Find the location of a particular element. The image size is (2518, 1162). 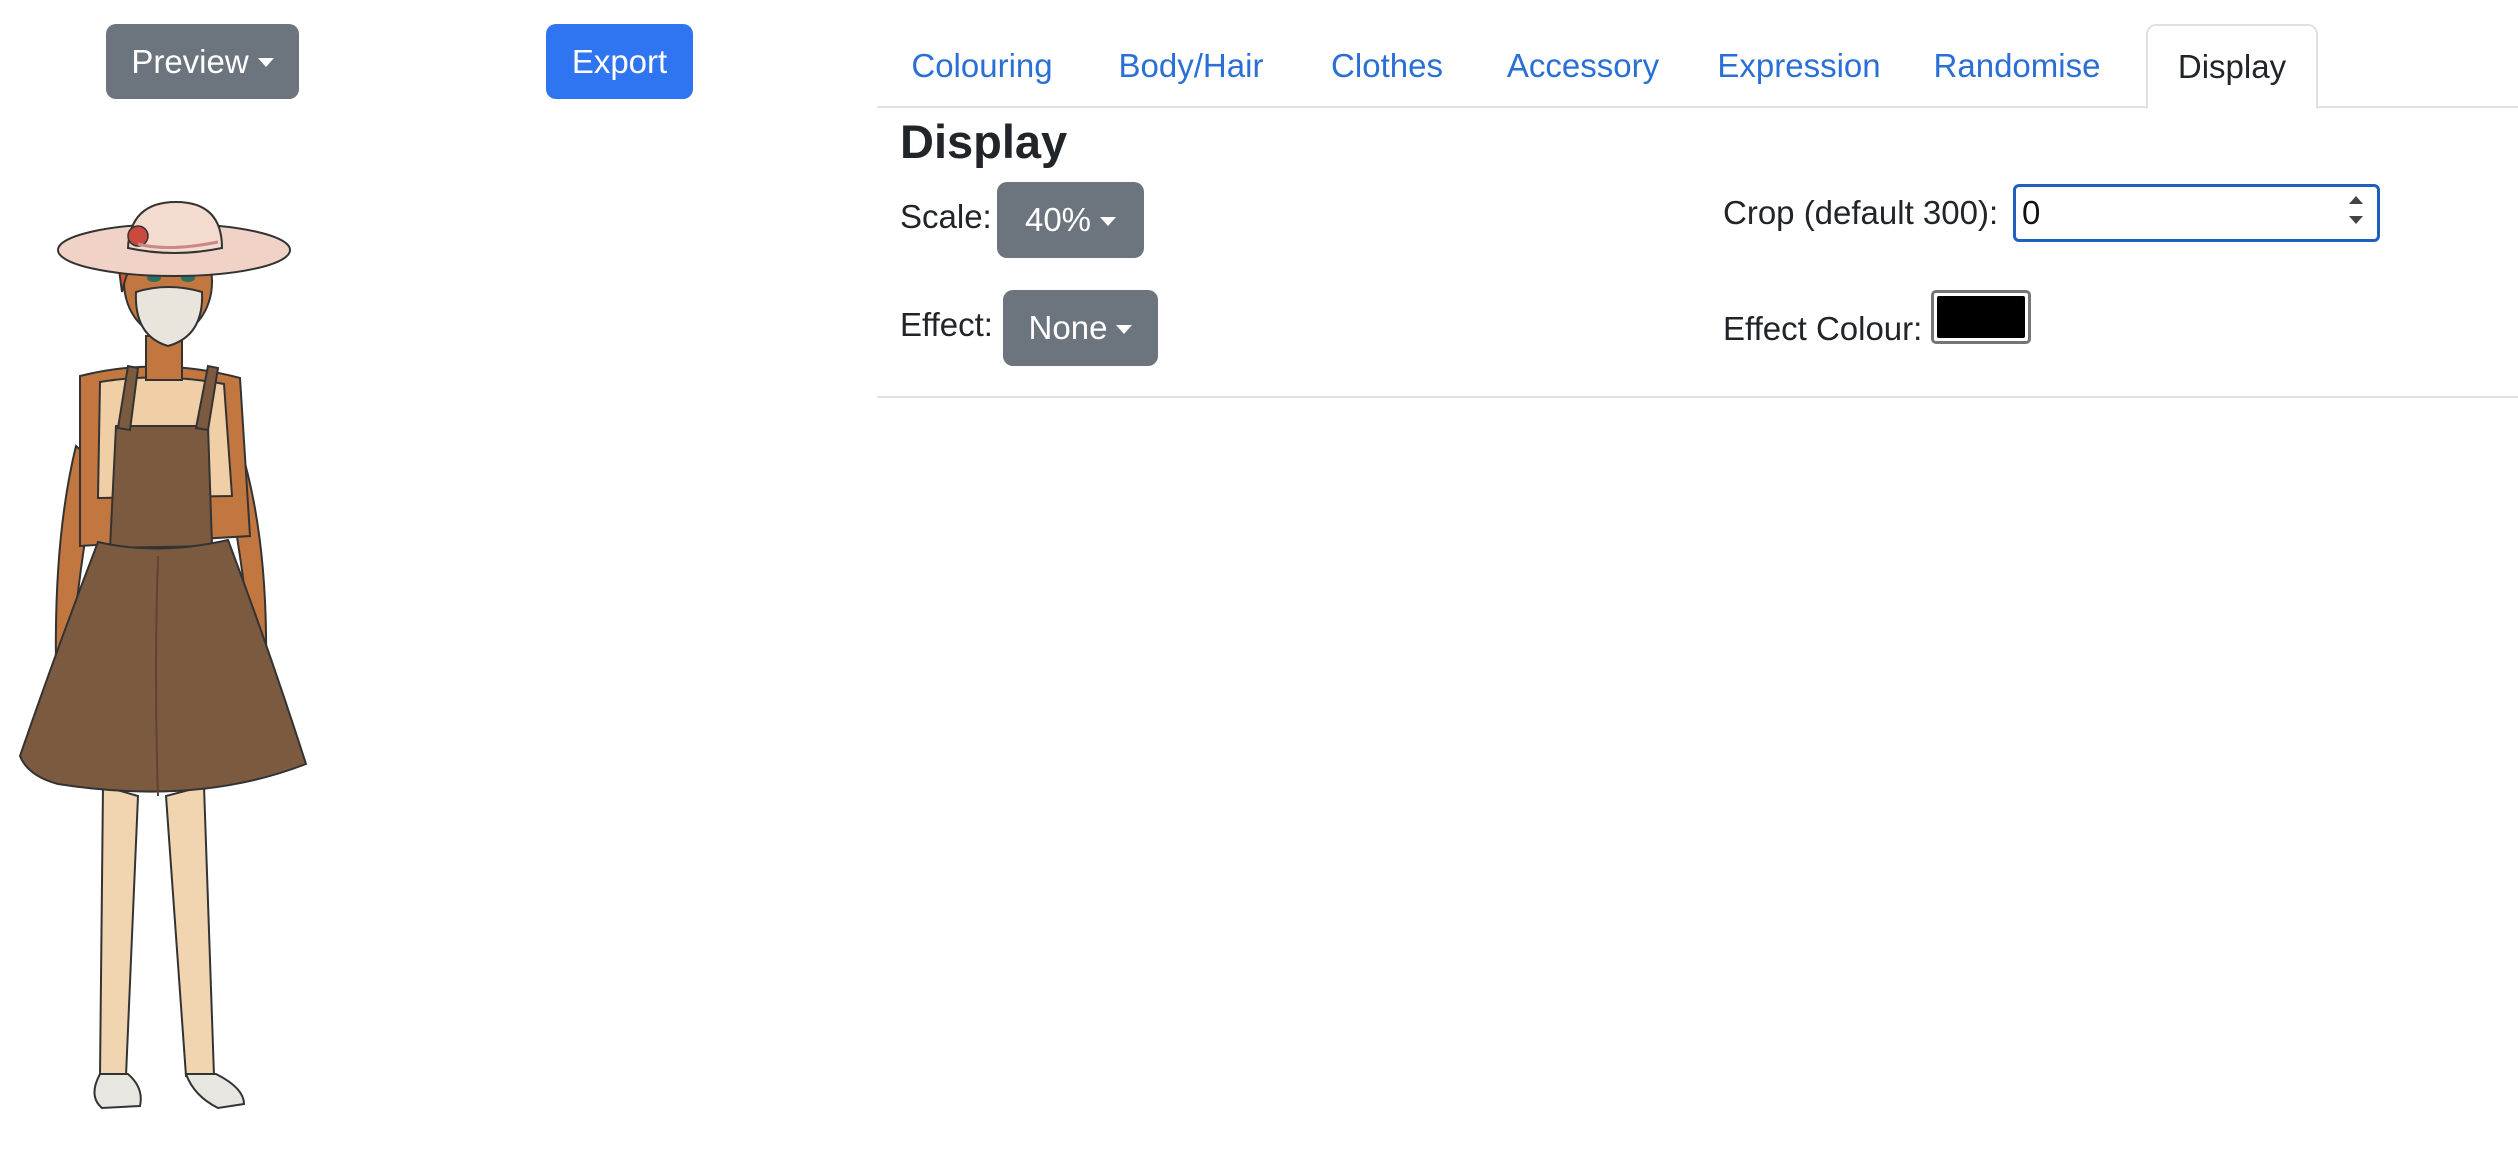

effect-colour-picker is located at coordinates (1981, 317).